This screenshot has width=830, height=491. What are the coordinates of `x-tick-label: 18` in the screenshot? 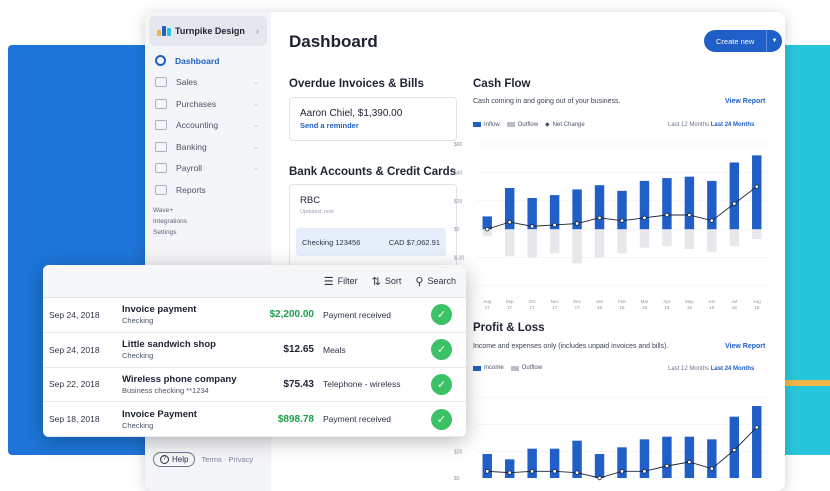 It's located at (667, 307).